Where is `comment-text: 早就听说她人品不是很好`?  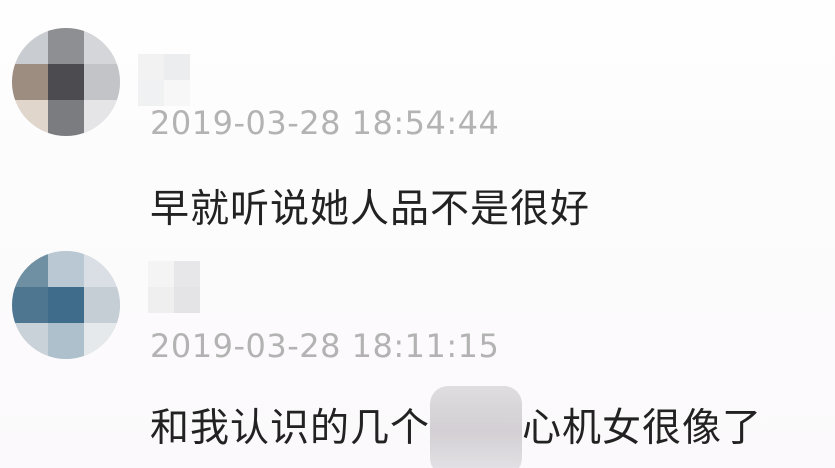 comment-text: 早就听说她人品不是很好 is located at coordinates (370, 209).